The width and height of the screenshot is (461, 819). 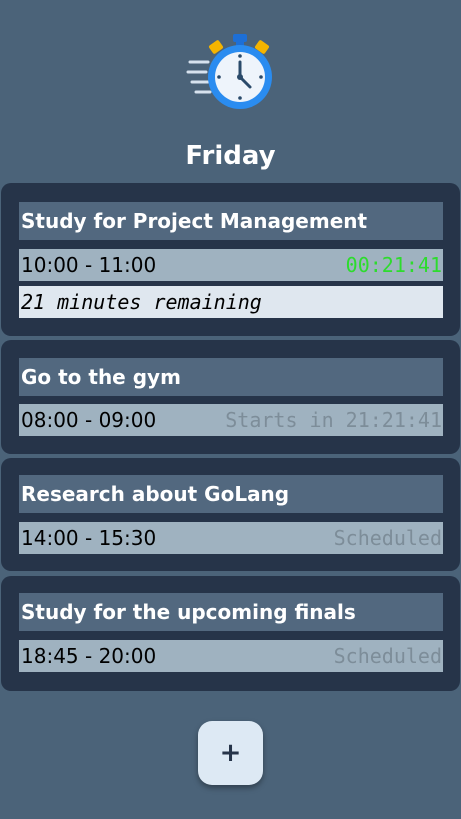 What do you see at coordinates (89, 265) in the screenshot?
I see `task-time-range: 10:00 - 11:00` at bounding box center [89, 265].